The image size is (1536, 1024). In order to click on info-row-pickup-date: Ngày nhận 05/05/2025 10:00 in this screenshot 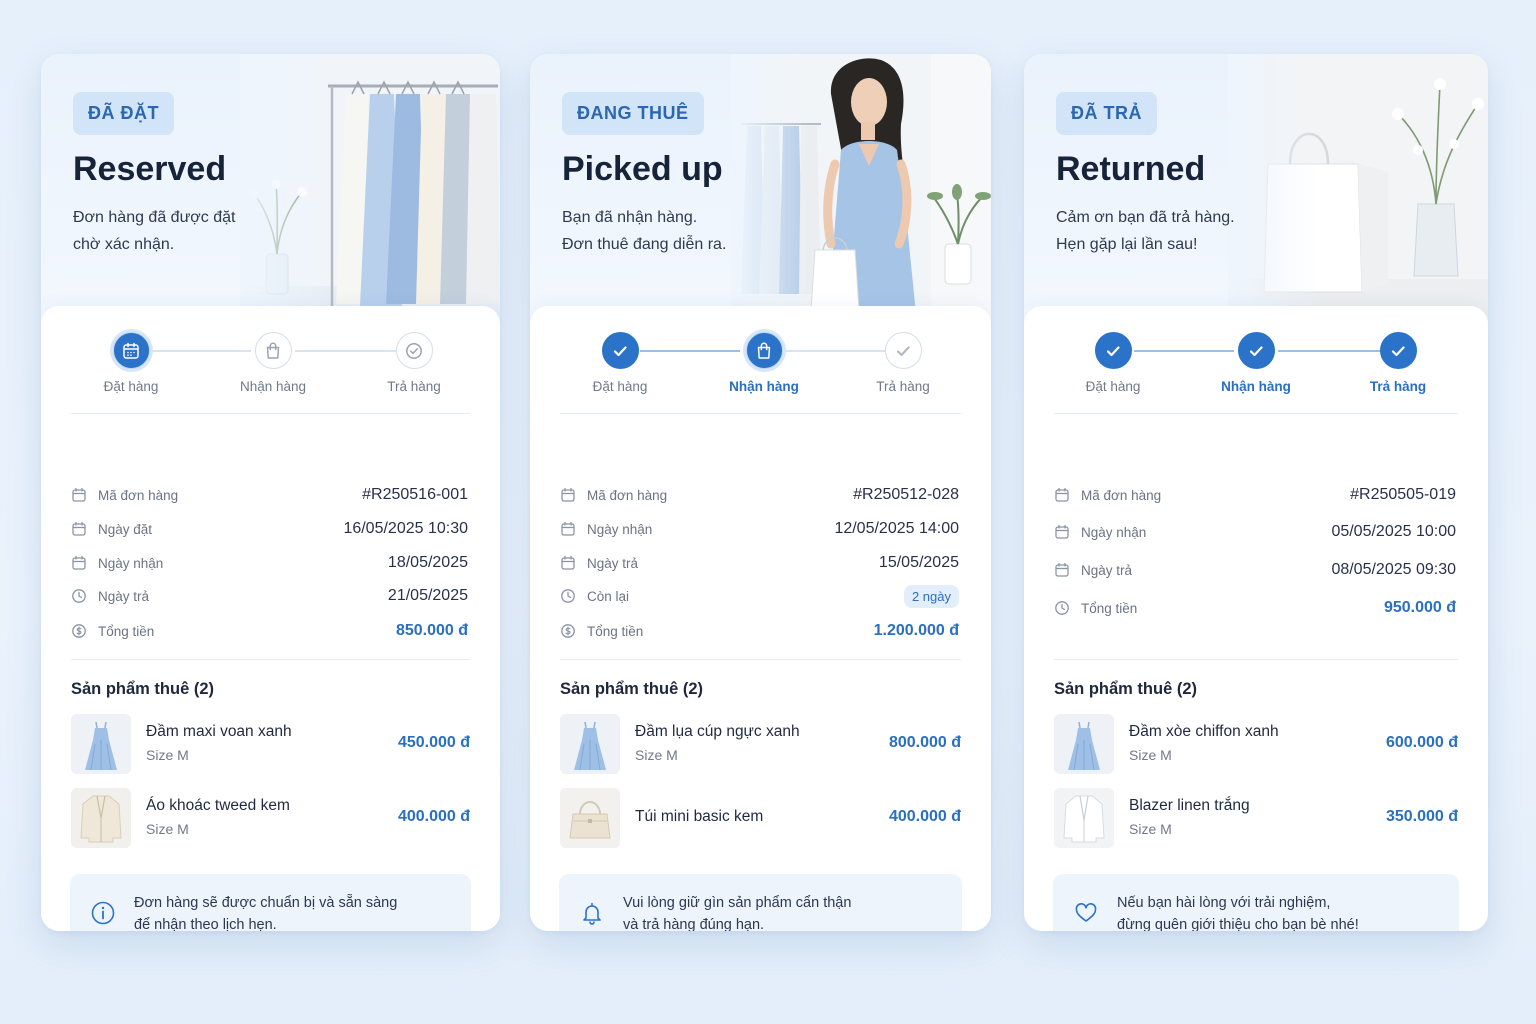, I will do `click(1255, 532)`.